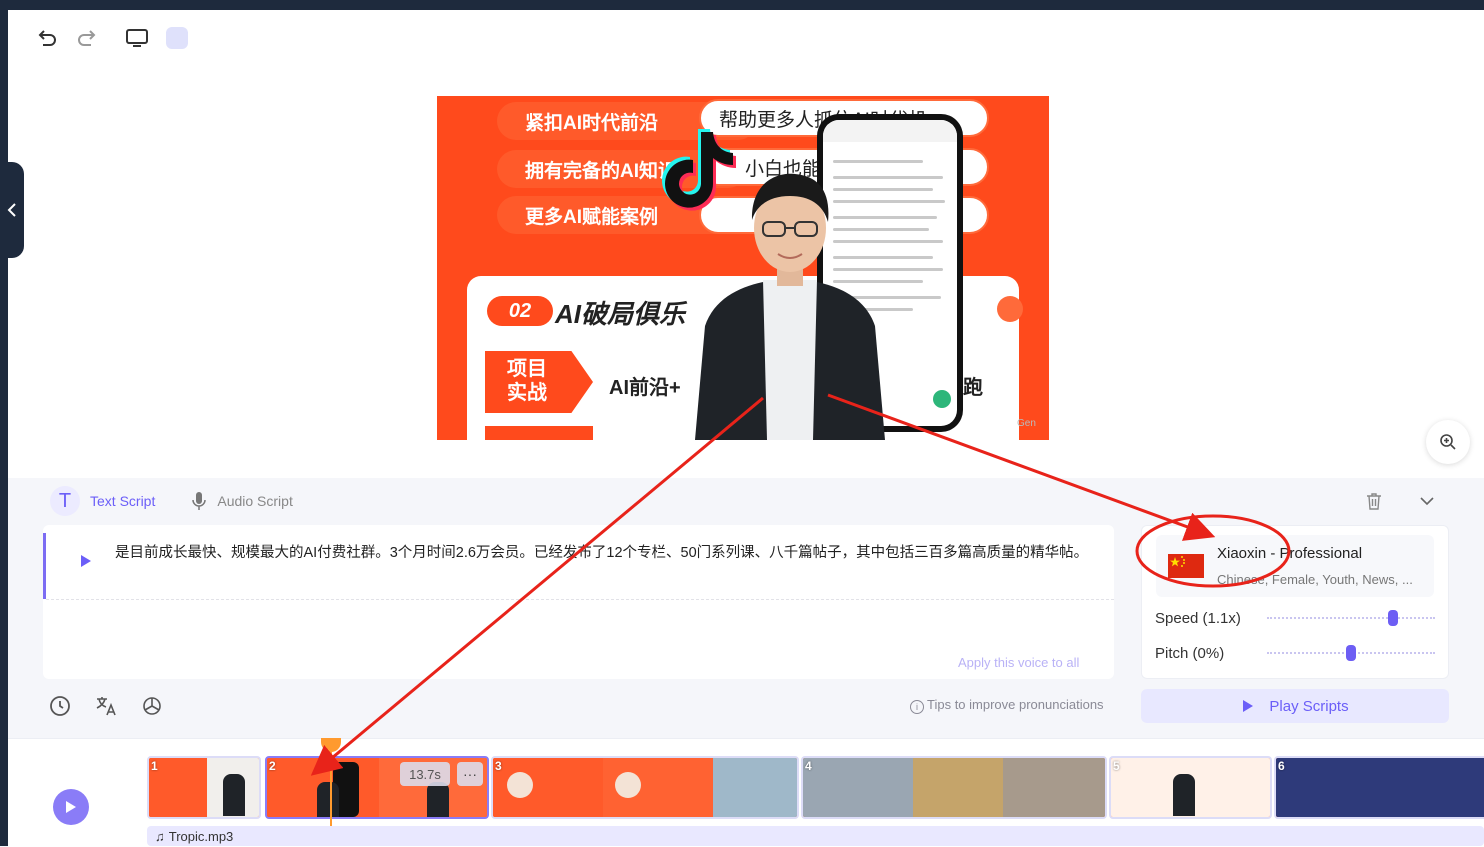  I want to click on voice-name: Xiaoxin - Professional, so click(1290, 553).